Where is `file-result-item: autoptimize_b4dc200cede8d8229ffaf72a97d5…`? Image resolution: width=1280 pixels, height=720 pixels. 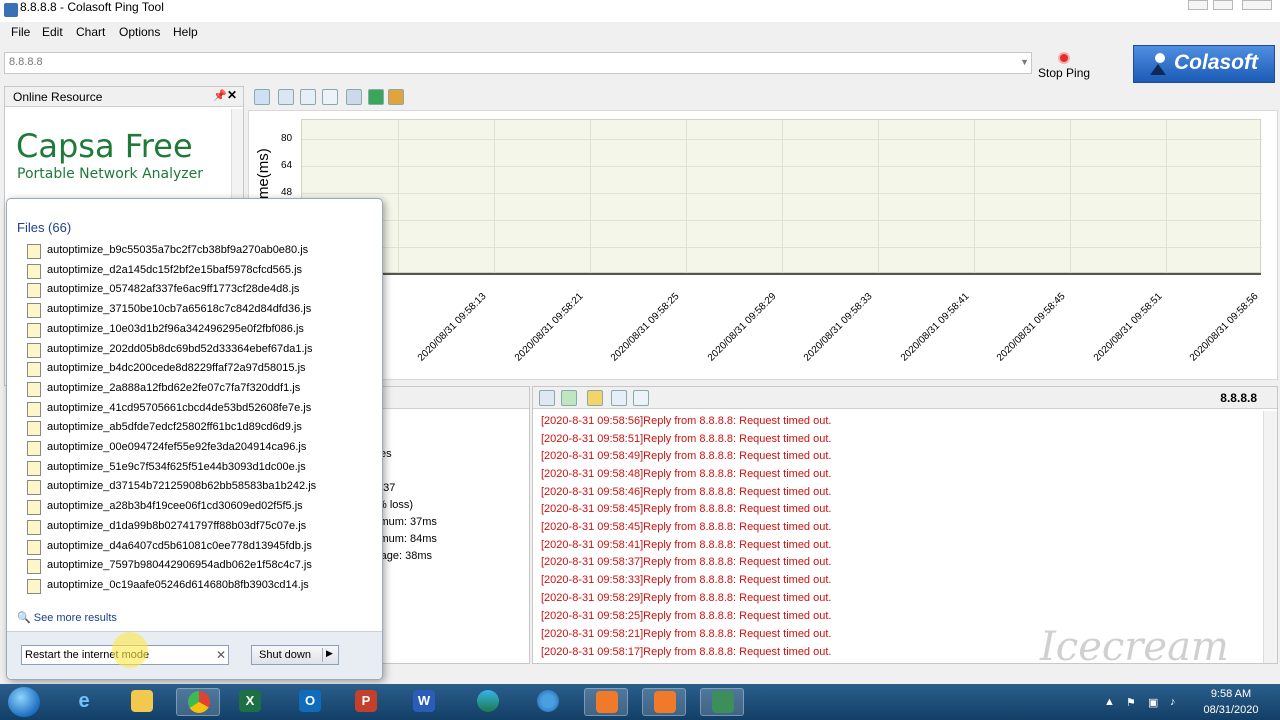
file-result-item: autoptimize_b4dc200cede8d8229ffaf72a97d5… is located at coordinates (177, 369).